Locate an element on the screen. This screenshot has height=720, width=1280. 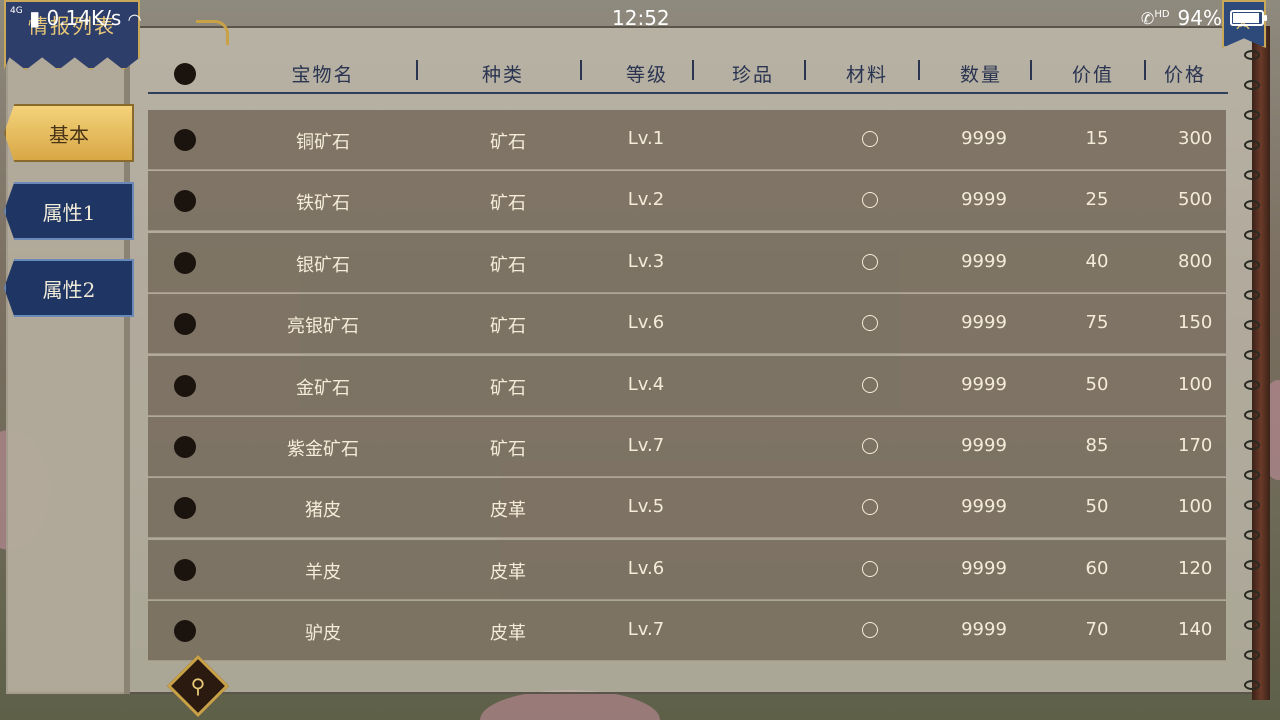
table-row: 铜矿石 矿石 Lv.1 9999 15 300 is located at coordinates (687, 140).